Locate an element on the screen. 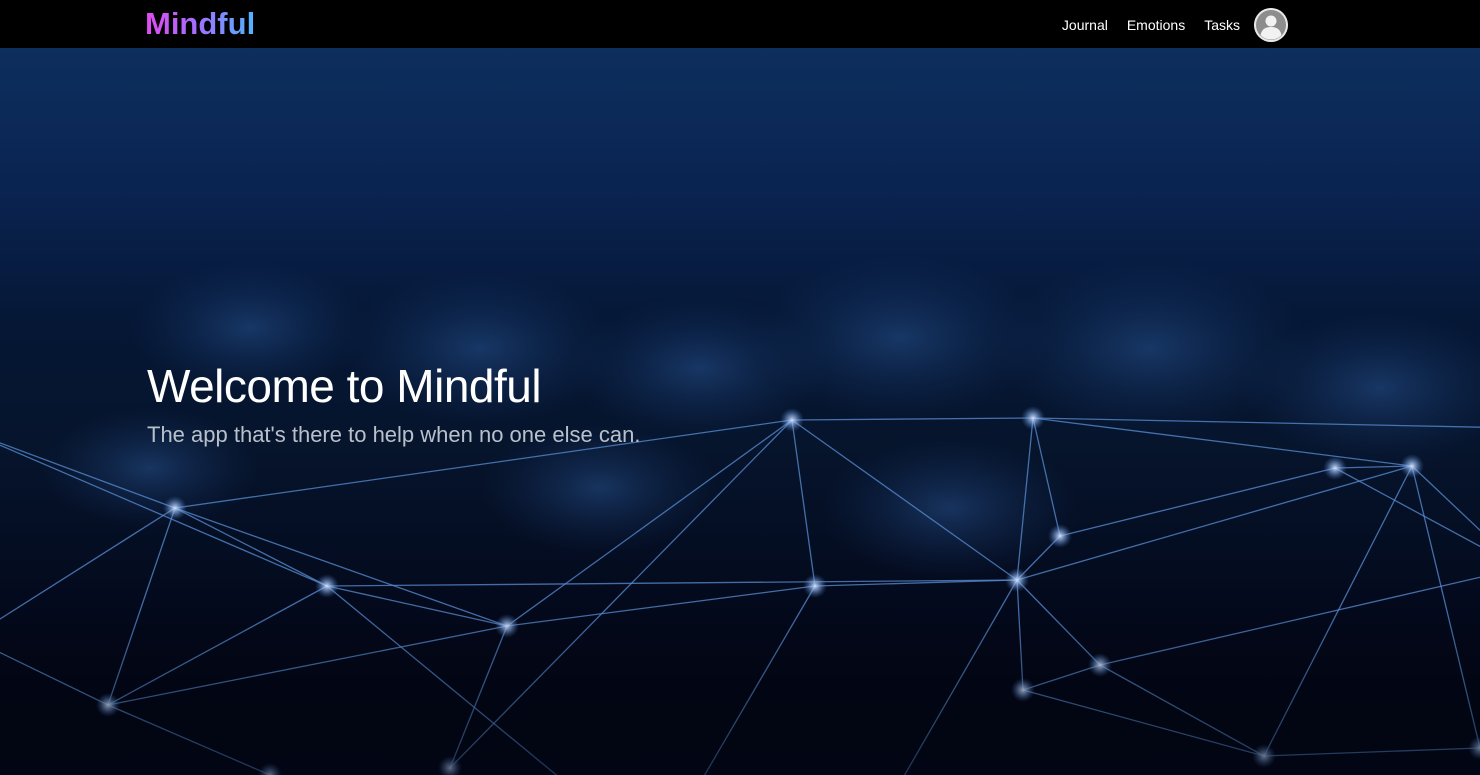 This screenshot has width=1480, height=775. brand-logo: Mindful is located at coordinates (200, 24).